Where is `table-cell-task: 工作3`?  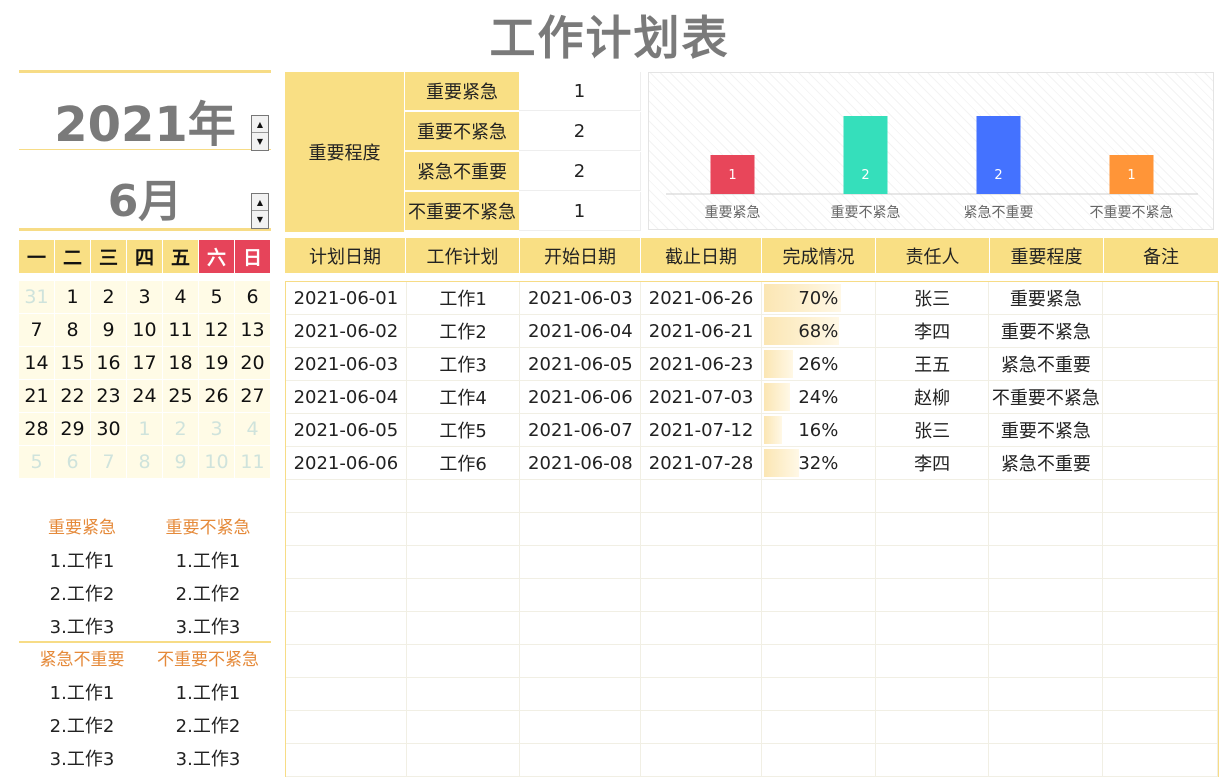
table-cell-task: 工作3 is located at coordinates (464, 364).